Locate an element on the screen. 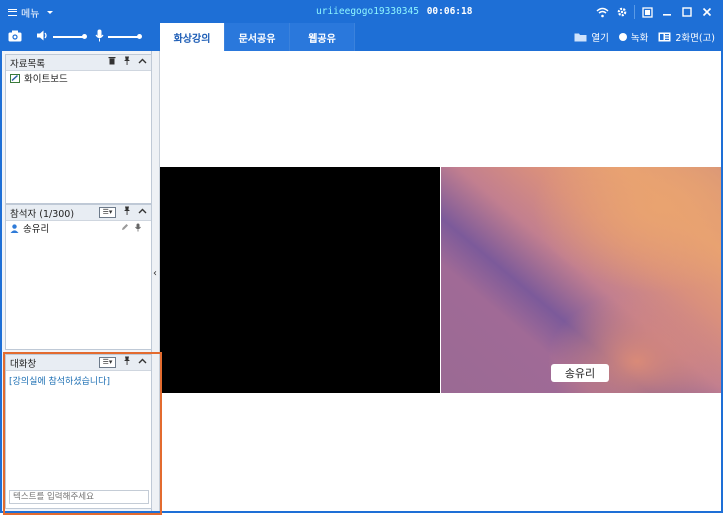 The width and height of the screenshot is (723, 515). caret-down-icon is located at coordinates (50, 12).